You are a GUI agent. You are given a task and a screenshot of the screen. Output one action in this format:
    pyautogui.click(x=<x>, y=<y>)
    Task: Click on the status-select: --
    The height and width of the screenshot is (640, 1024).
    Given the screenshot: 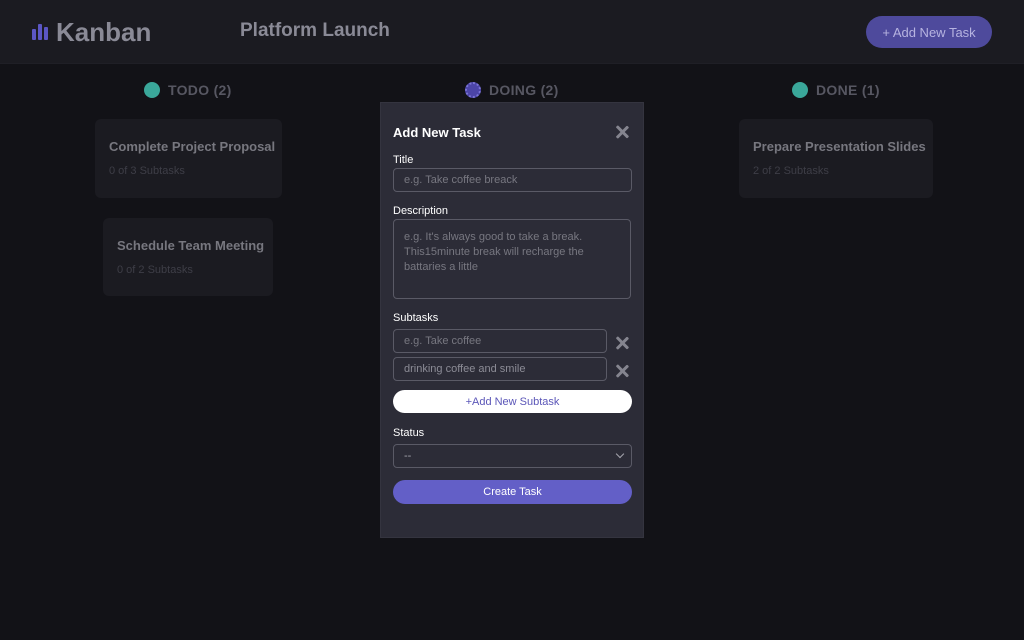 What is the action you would take?
    pyautogui.click(x=512, y=456)
    